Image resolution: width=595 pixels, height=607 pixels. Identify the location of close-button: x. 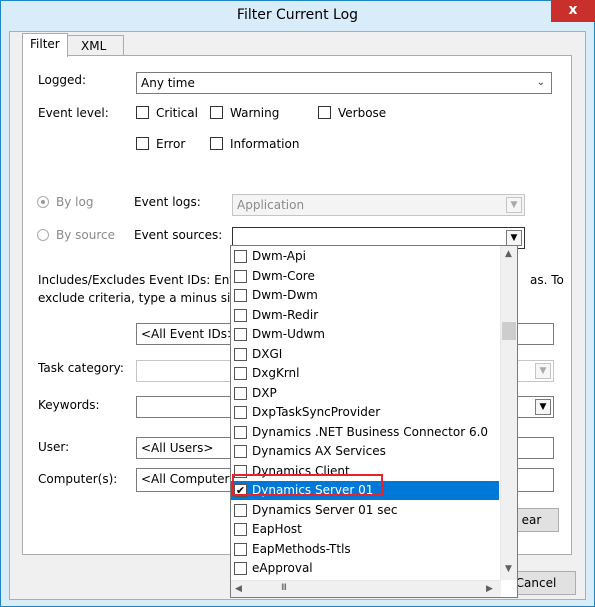
(573, 11).